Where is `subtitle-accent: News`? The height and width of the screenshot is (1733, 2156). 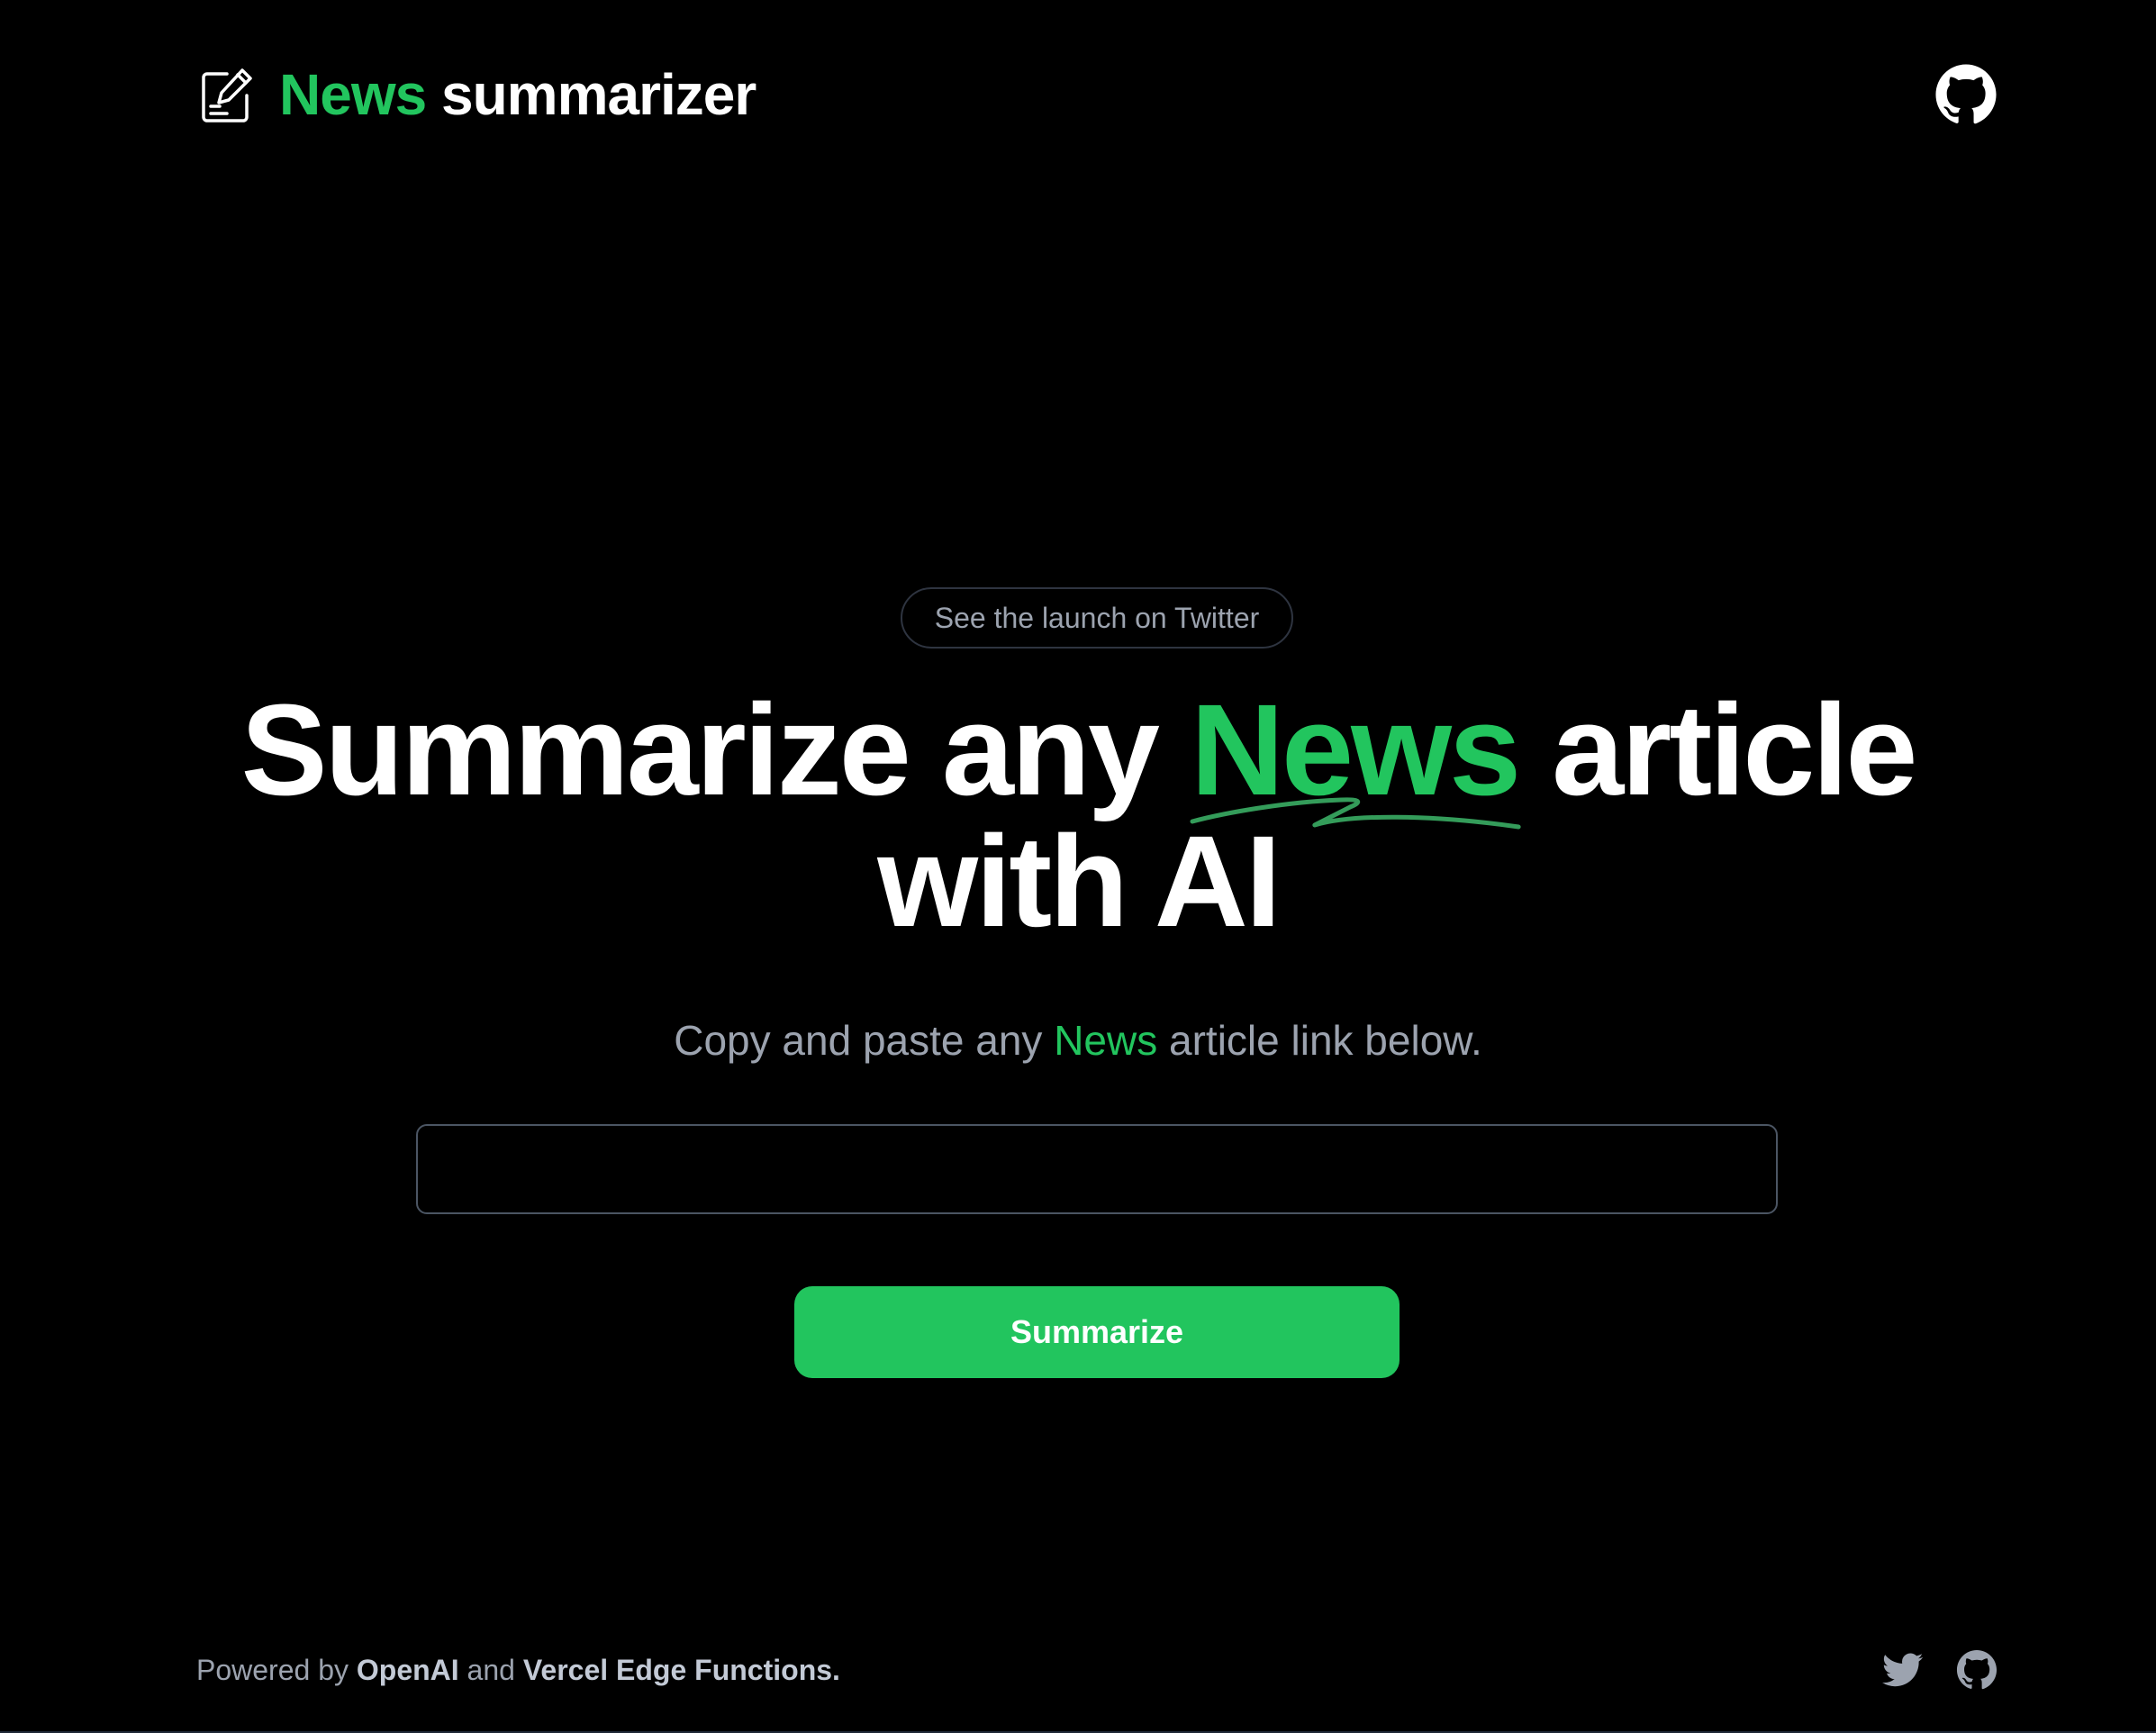 subtitle-accent: News is located at coordinates (1106, 1040).